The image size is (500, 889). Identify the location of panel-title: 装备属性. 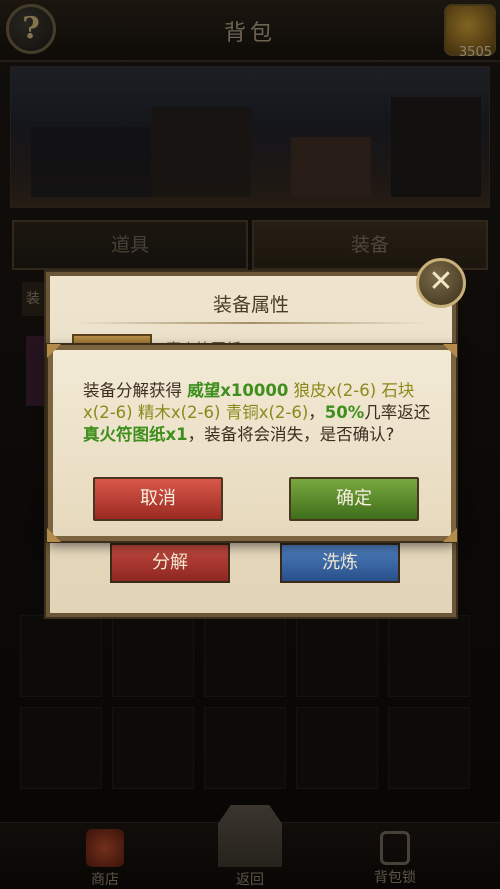
(250, 305).